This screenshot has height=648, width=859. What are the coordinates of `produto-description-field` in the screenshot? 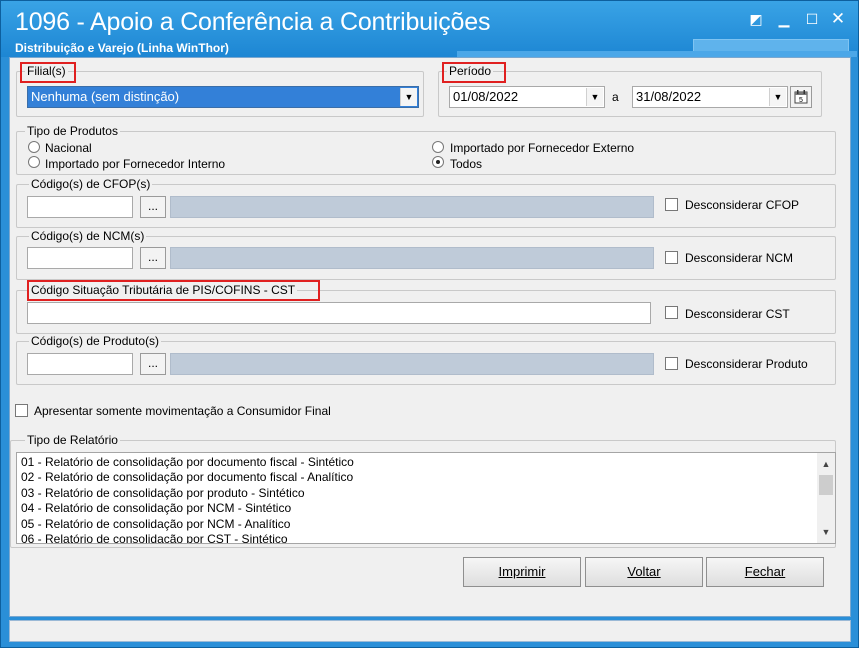 It's located at (412, 364).